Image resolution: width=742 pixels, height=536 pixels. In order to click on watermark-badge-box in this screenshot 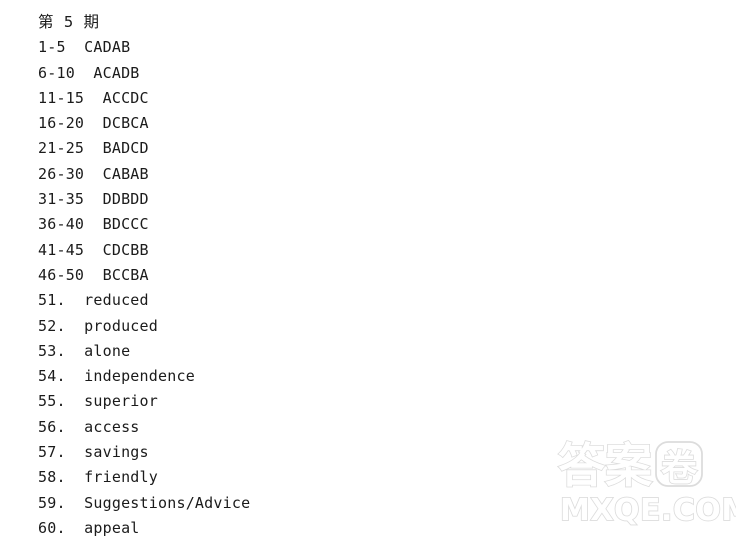, I will do `click(679, 464)`.